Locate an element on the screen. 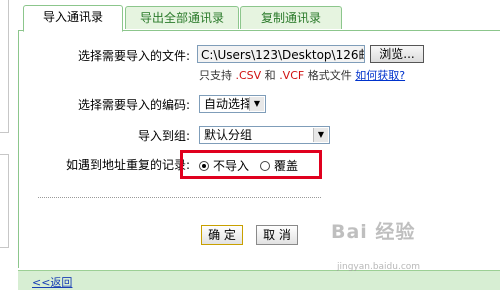 This screenshot has height=299, width=500. tab-export-all-contacts: 导出全部通讯录 is located at coordinates (182, 17).